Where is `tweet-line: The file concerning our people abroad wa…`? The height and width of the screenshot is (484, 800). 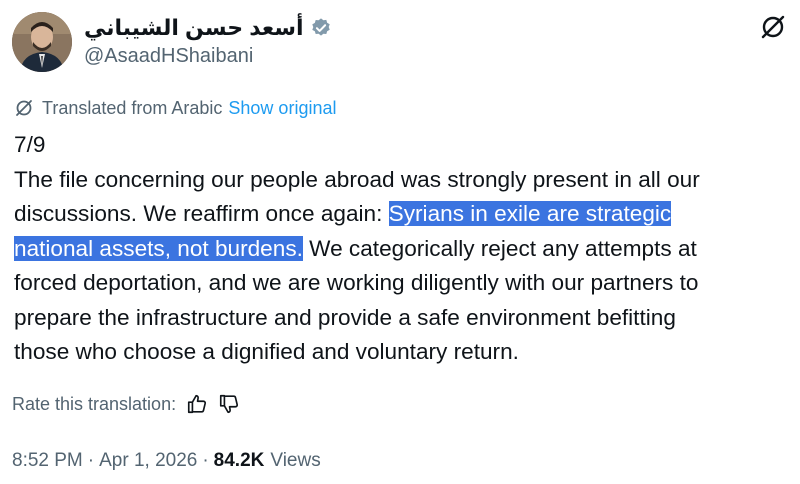
tweet-line: The file concerning our people abroad wa… is located at coordinates (357, 179).